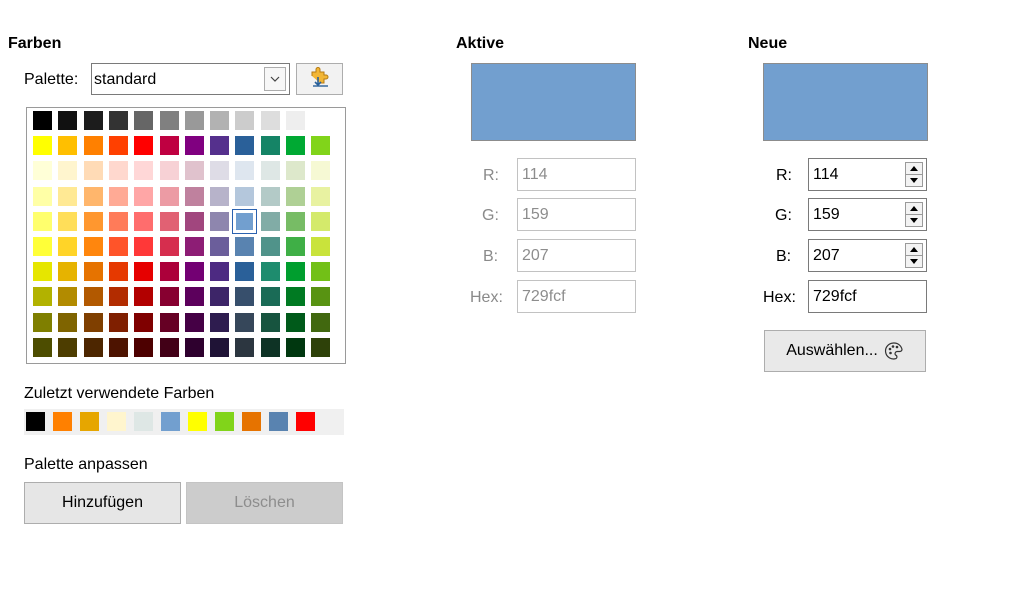 The height and width of the screenshot is (597, 1036). I want to click on new-hex-field: 729fcf, so click(867, 296).